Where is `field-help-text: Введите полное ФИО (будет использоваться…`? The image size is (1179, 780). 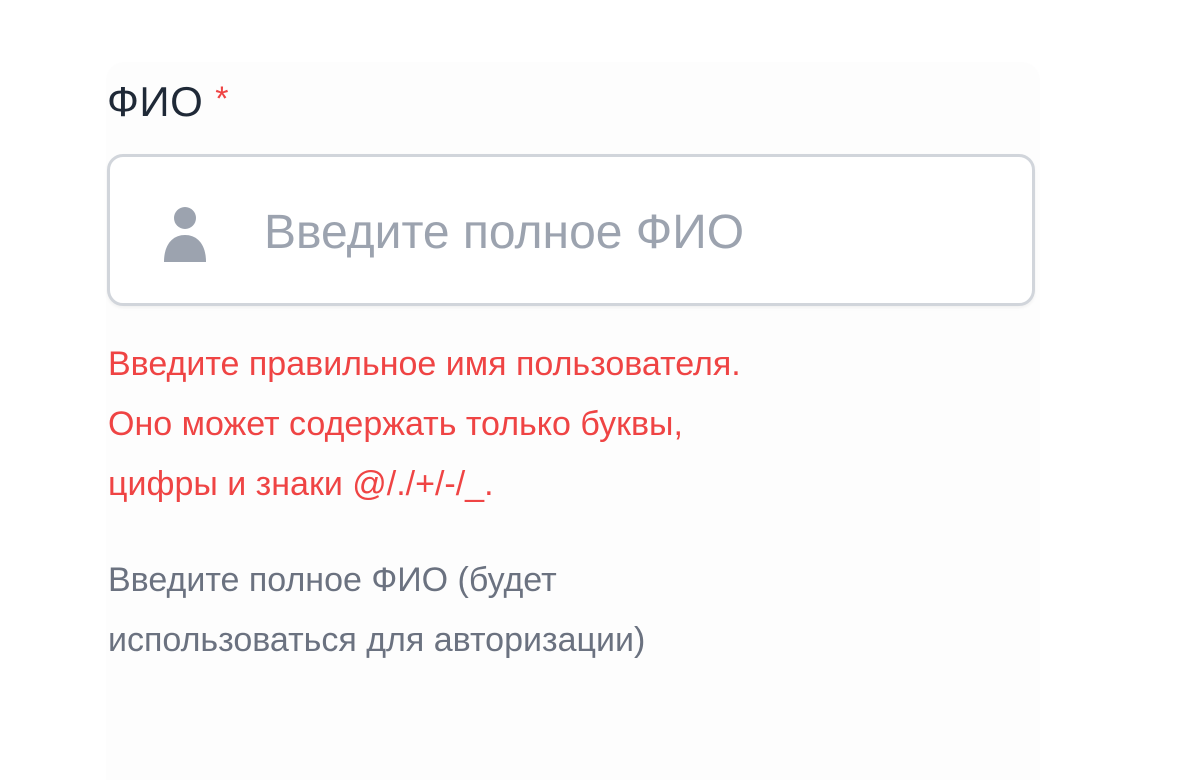 field-help-text: Введите полное ФИО (будет использоваться… is located at coordinates (377, 610).